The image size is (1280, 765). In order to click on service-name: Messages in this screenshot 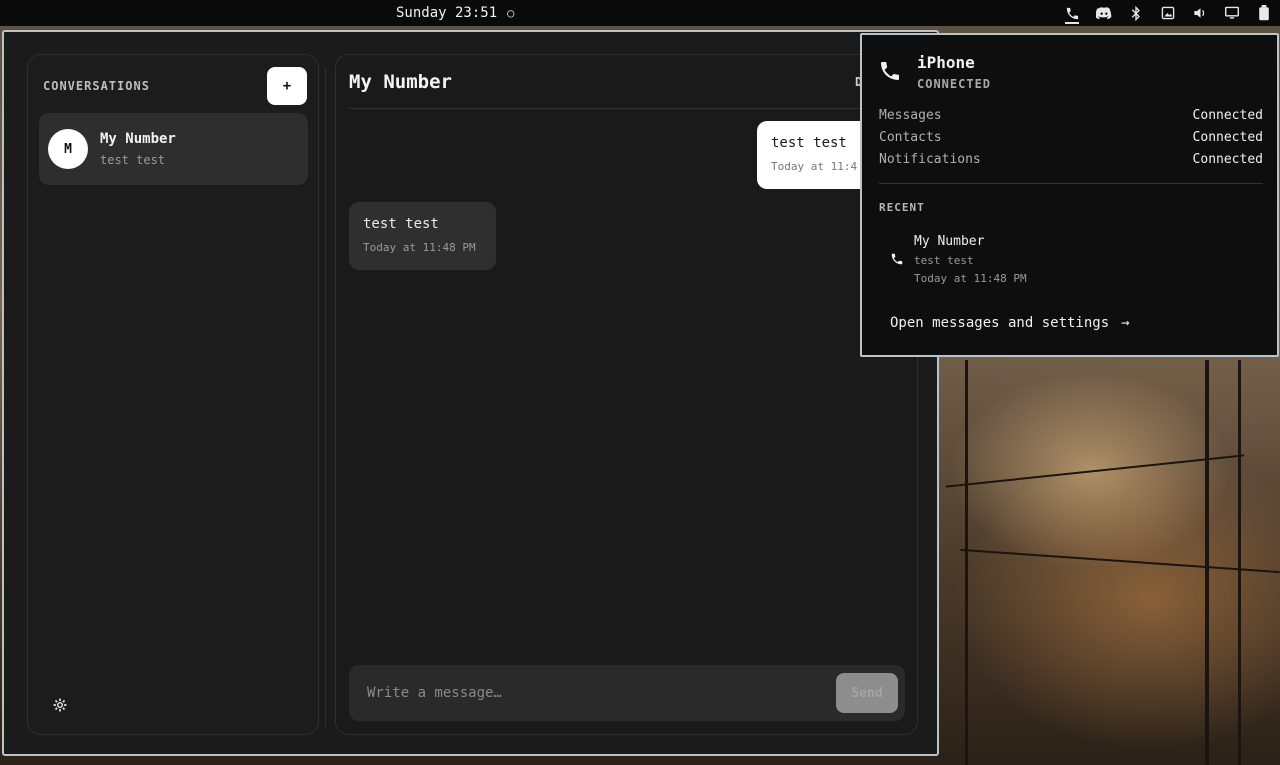, I will do `click(910, 115)`.